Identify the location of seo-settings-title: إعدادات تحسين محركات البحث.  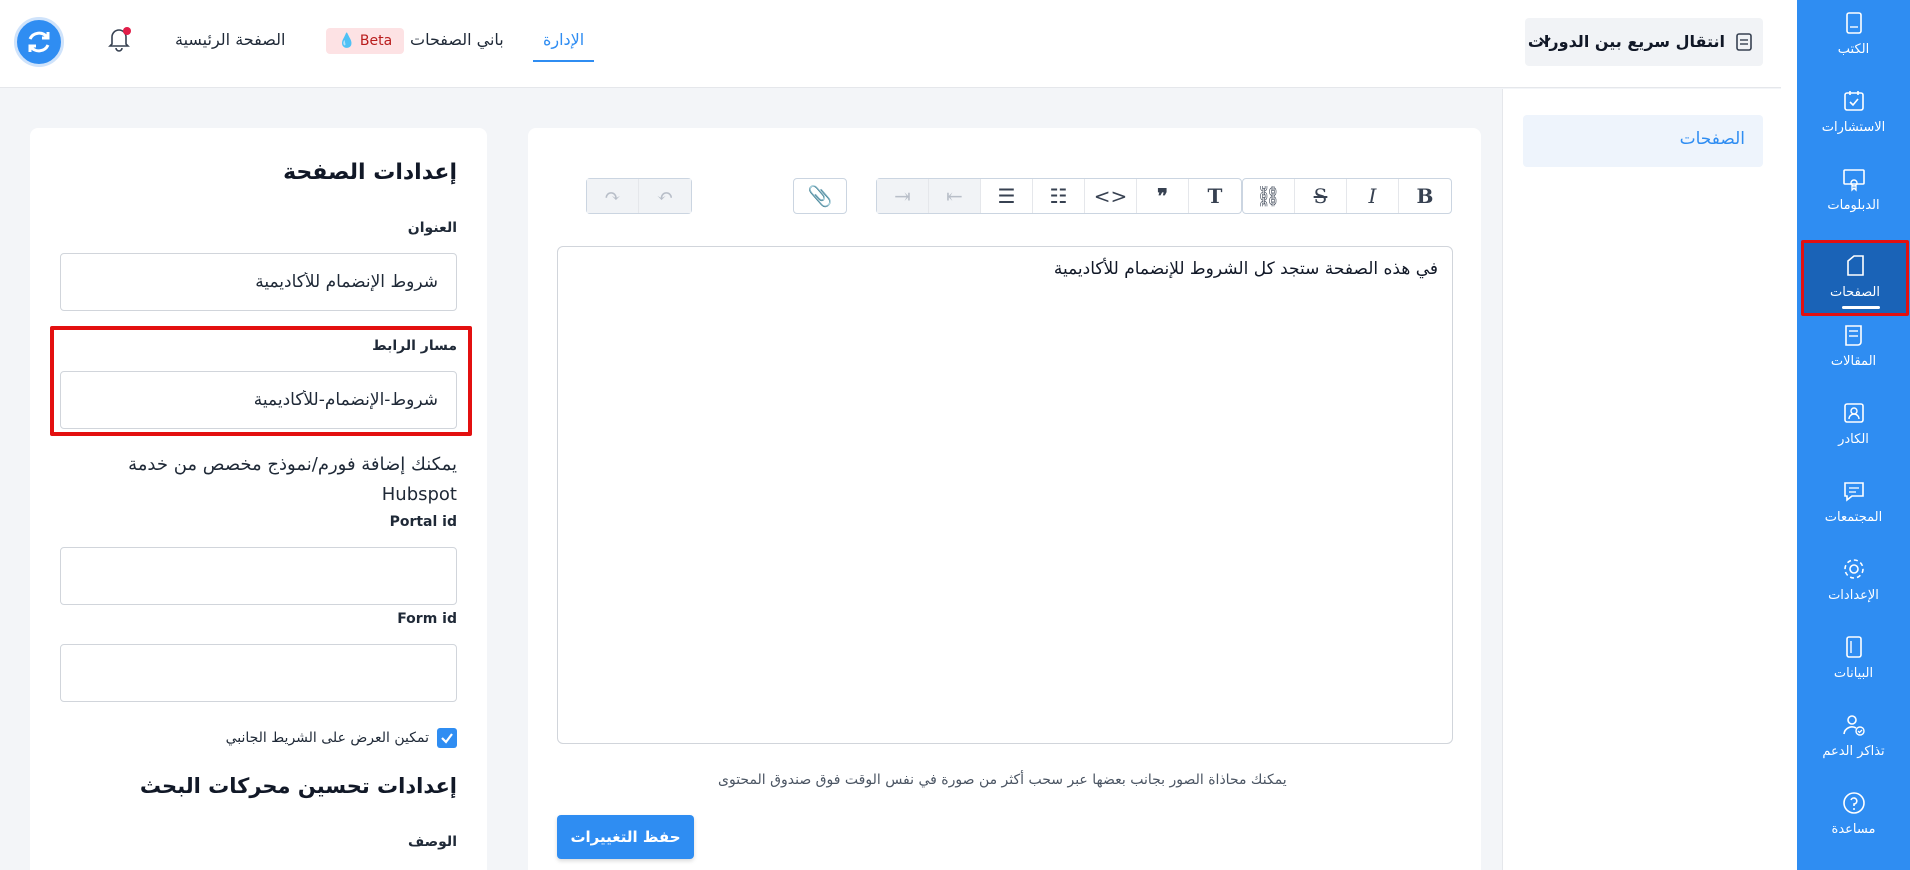
(298, 786).